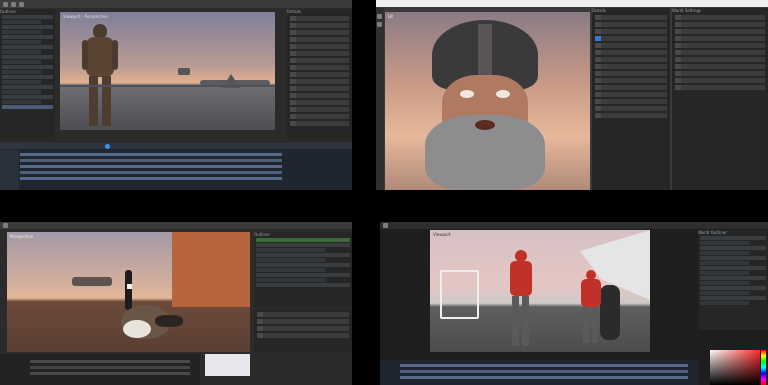 The height and width of the screenshot is (385, 768). I want to click on details-panel, so click(303, 331).